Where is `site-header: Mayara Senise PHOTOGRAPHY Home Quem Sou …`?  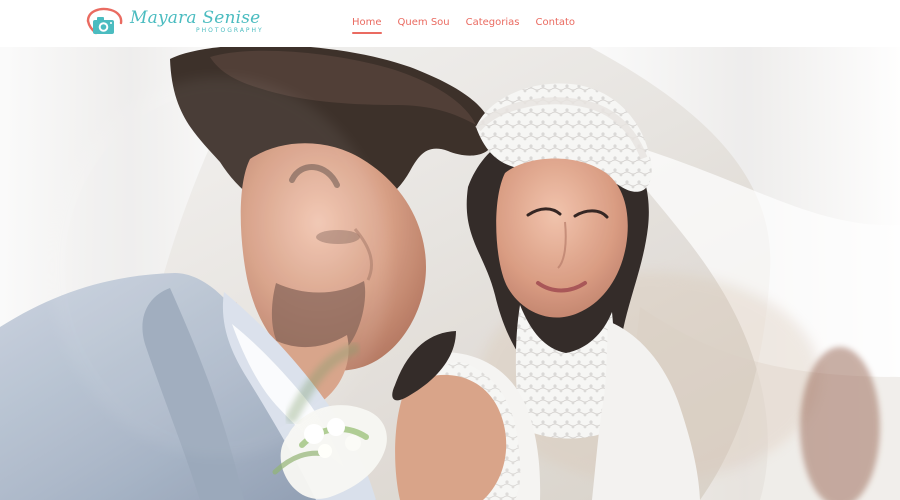 site-header: Mayara Senise PHOTOGRAPHY Home Quem Sou … is located at coordinates (450, 23).